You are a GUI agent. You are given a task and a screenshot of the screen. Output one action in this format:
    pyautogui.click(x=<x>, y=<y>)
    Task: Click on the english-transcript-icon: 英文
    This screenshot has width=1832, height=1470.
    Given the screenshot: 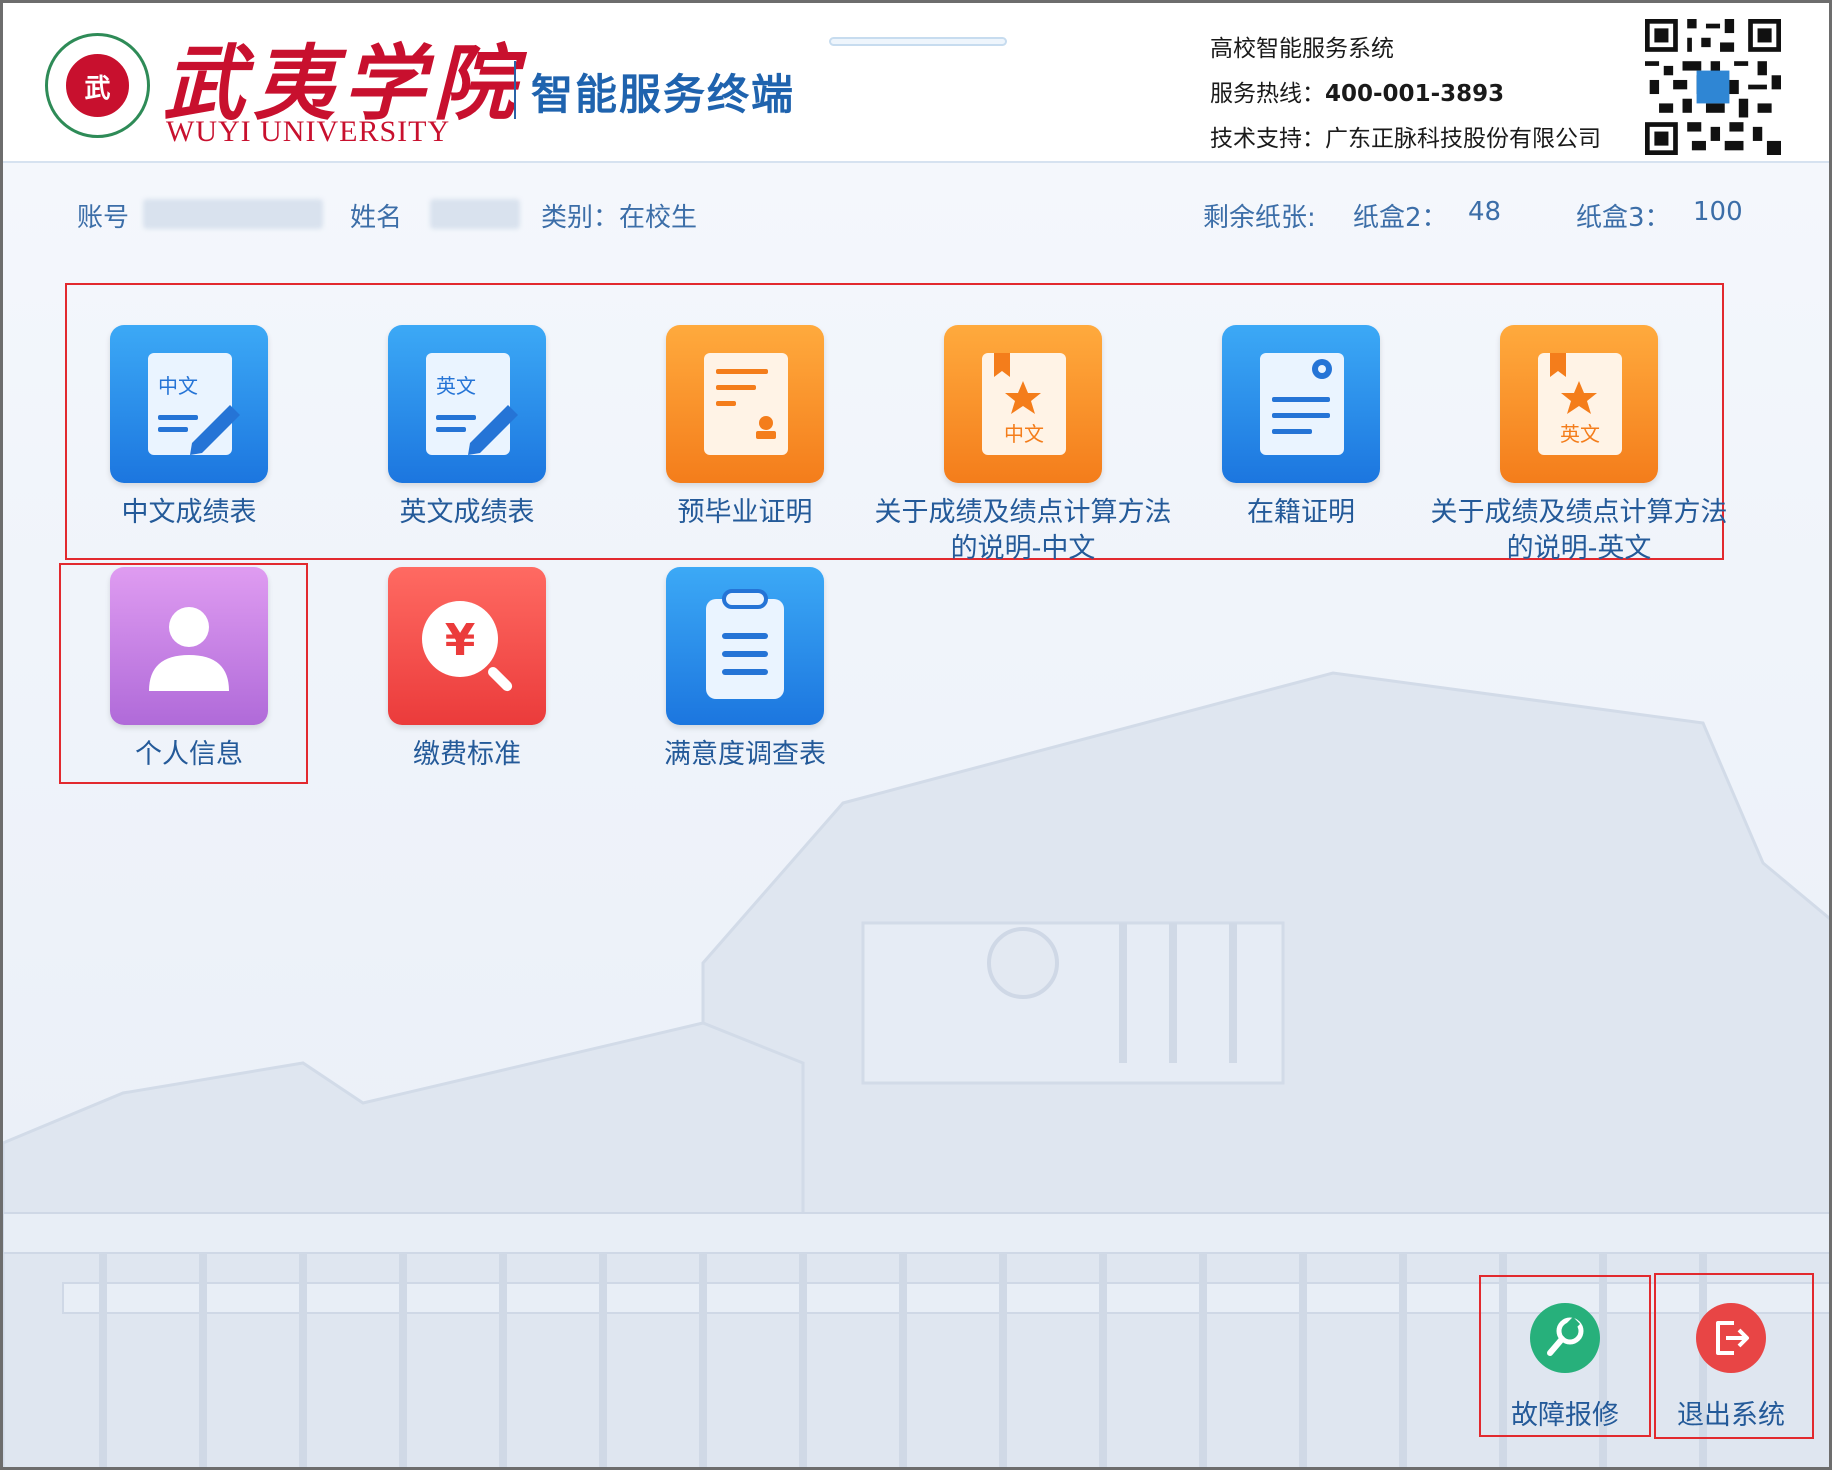 What is the action you would take?
    pyautogui.click(x=467, y=404)
    